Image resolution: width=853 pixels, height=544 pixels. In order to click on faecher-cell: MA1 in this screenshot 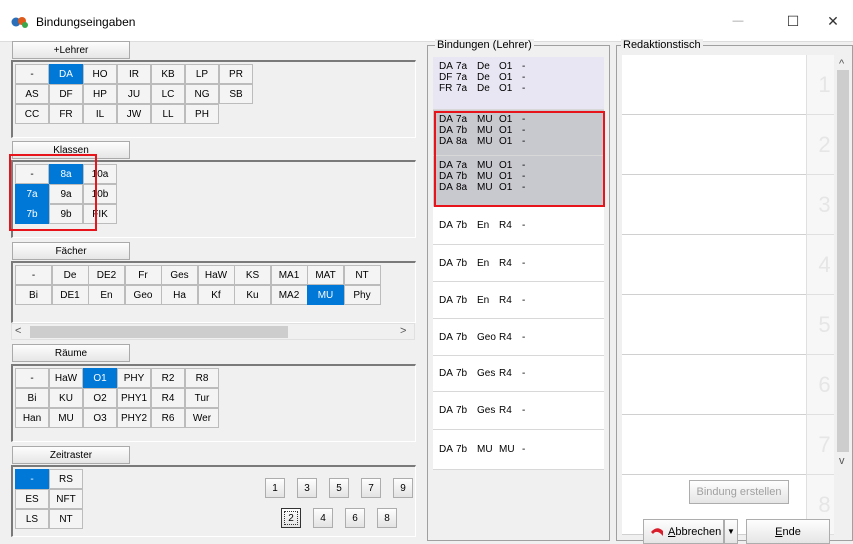, I will do `click(289, 275)`.